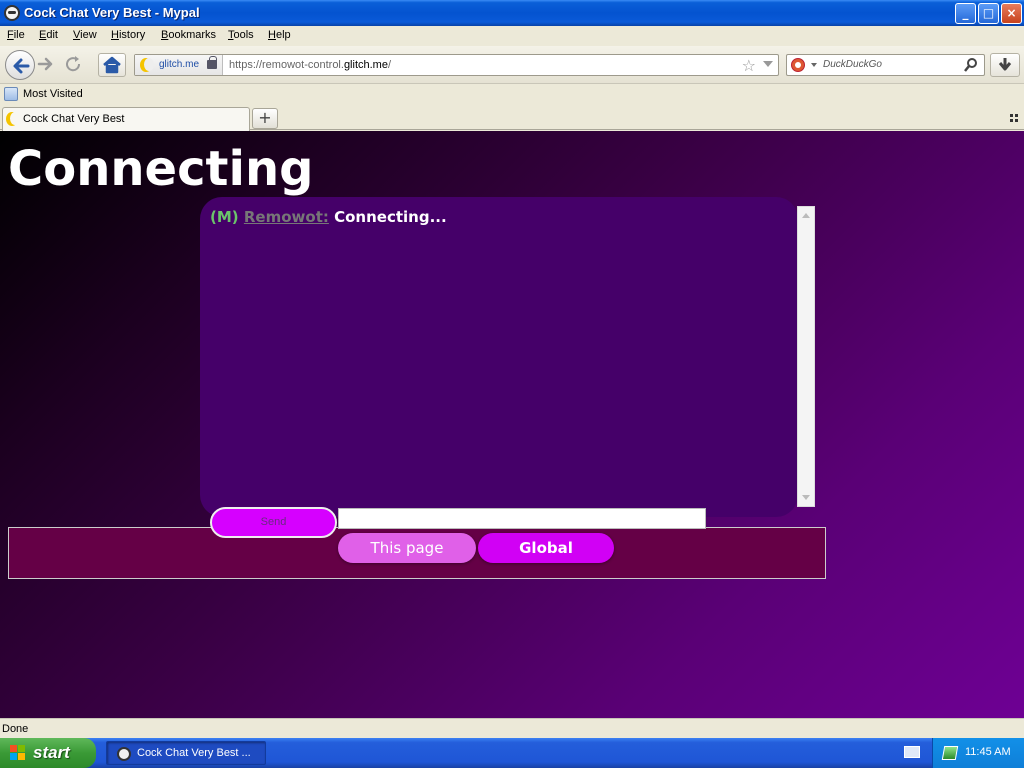 The image size is (1024, 768). I want to click on tab-label: Cock Chat Very Best, so click(74, 119).